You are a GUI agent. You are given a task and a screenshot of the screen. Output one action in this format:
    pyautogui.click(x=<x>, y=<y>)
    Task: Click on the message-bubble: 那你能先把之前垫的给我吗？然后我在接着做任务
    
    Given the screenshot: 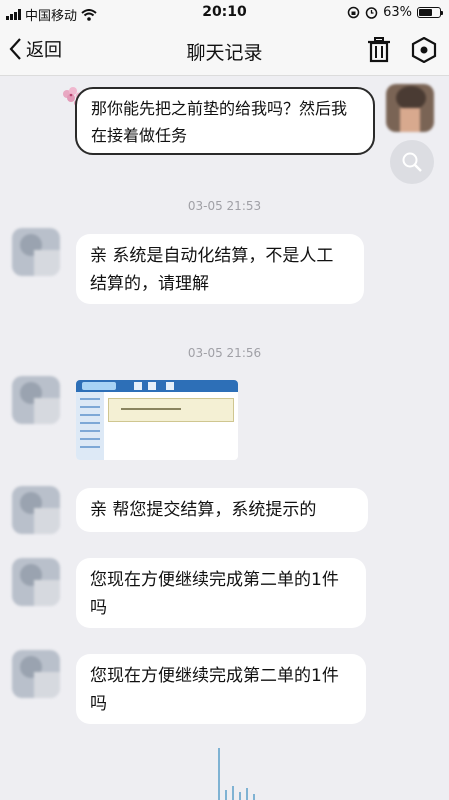 What is the action you would take?
    pyautogui.click(x=225, y=121)
    